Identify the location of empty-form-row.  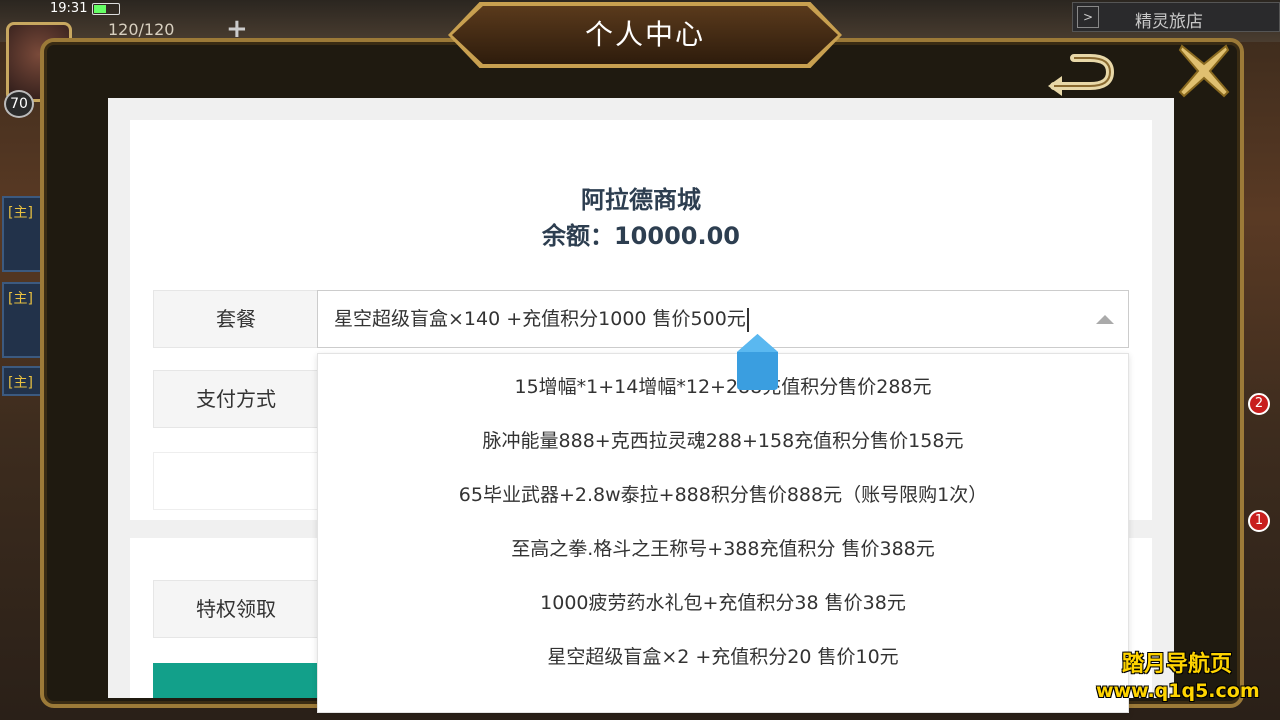
(236, 481).